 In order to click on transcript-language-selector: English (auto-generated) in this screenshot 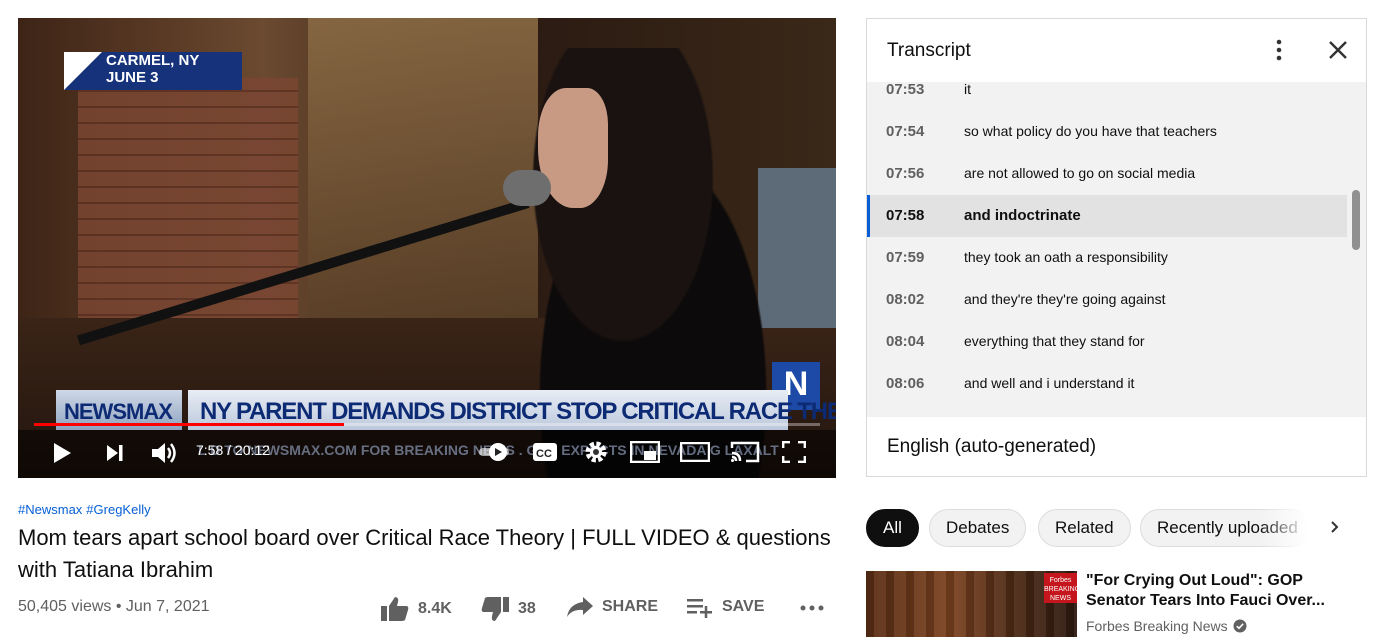, I will do `click(991, 447)`.